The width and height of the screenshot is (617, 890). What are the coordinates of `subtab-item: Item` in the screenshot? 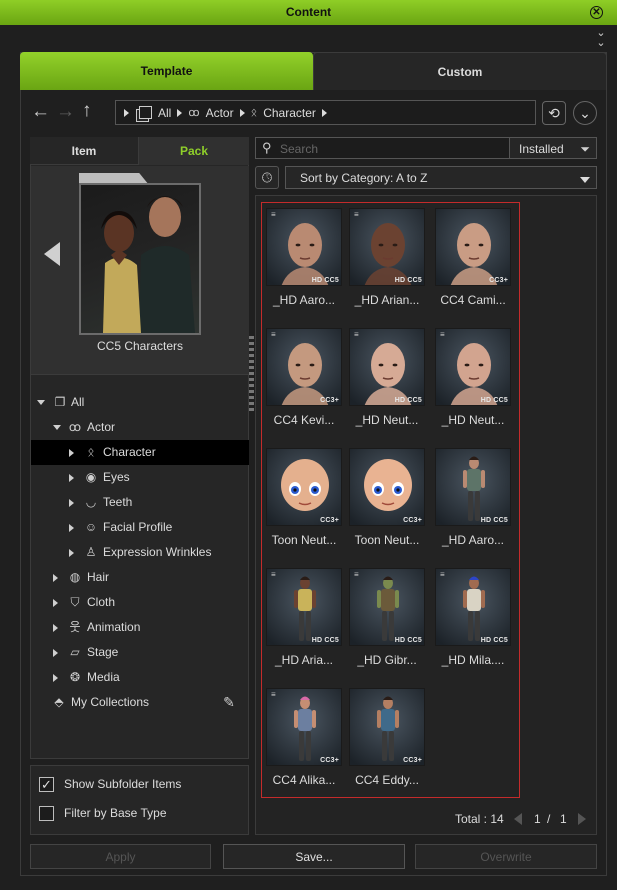 It's located at (84, 151).